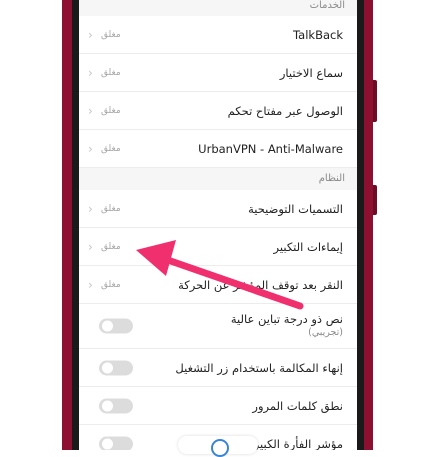 This screenshot has width=437, height=457. What do you see at coordinates (75, 225) in the screenshot?
I see `phone-bezel-left` at bounding box center [75, 225].